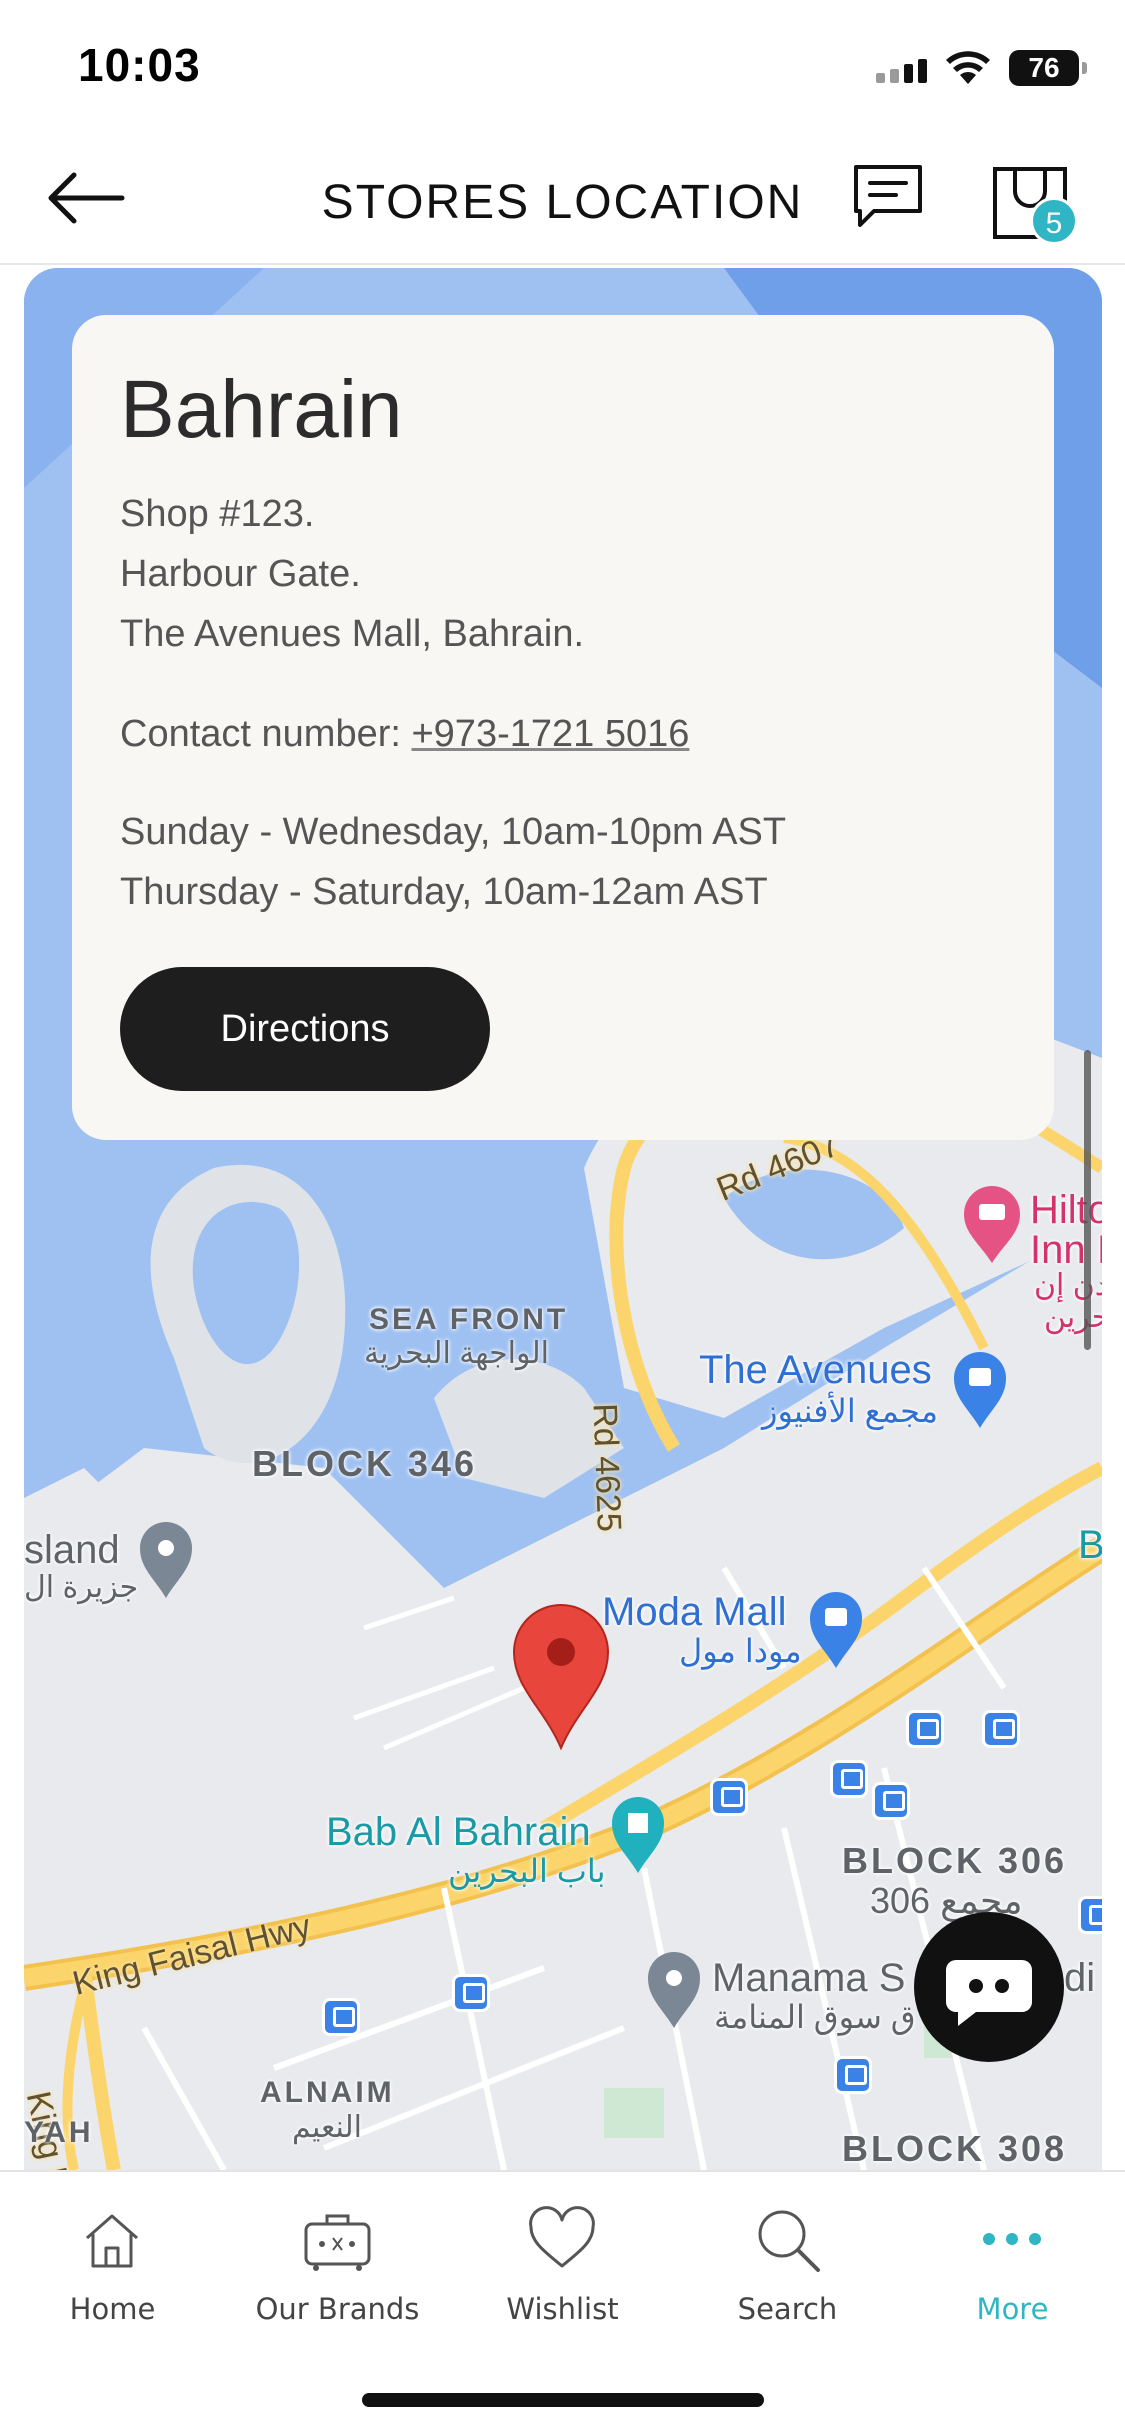  I want to click on message-icon, so click(888, 196).